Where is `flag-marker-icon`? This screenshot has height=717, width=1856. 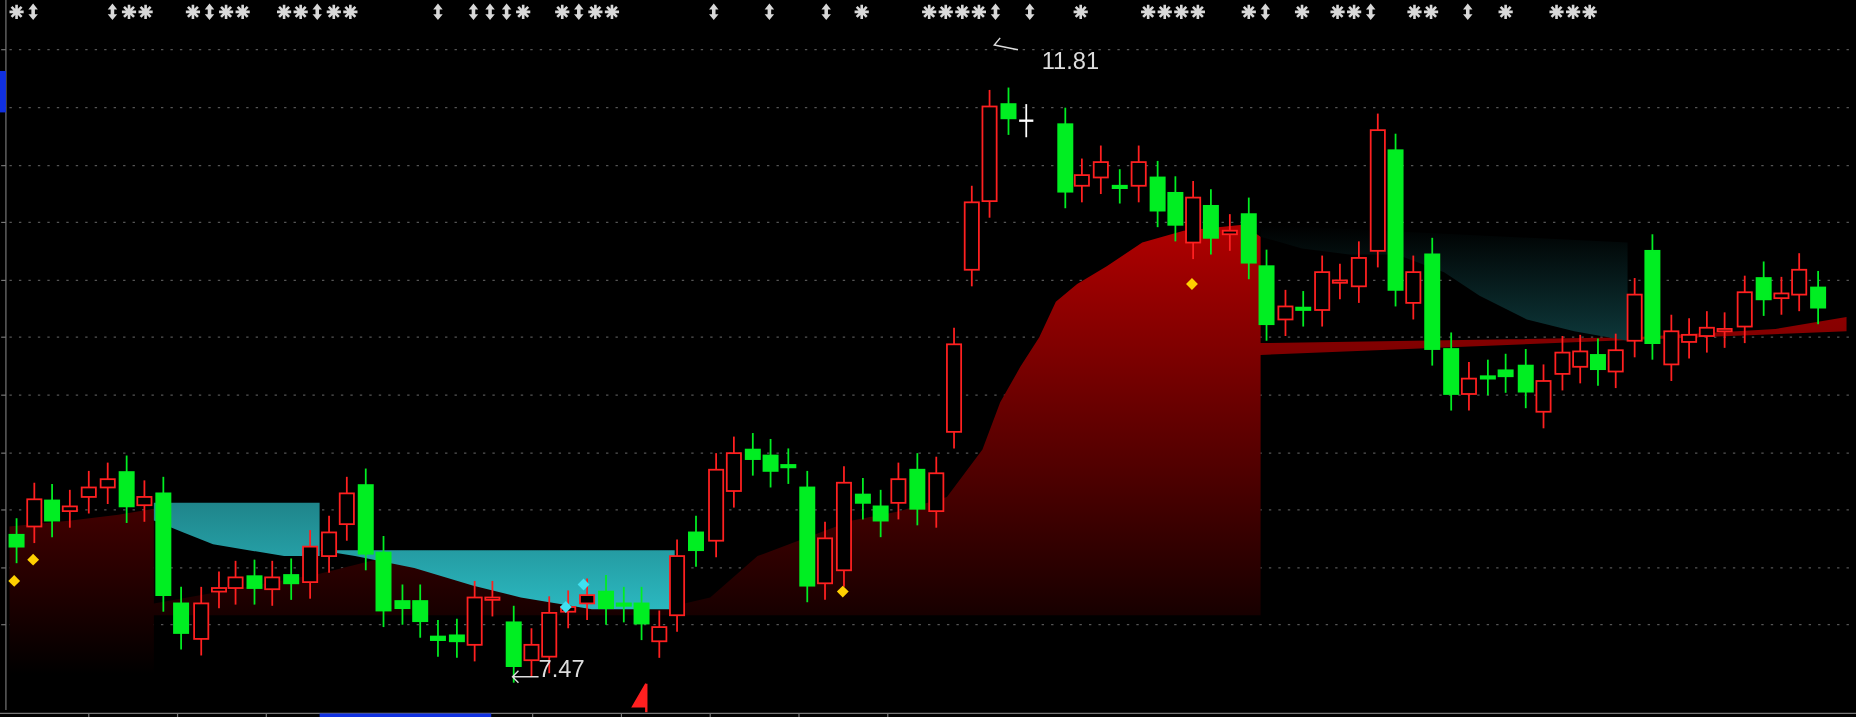
flag-marker-icon is located at coordinates (639, 698).